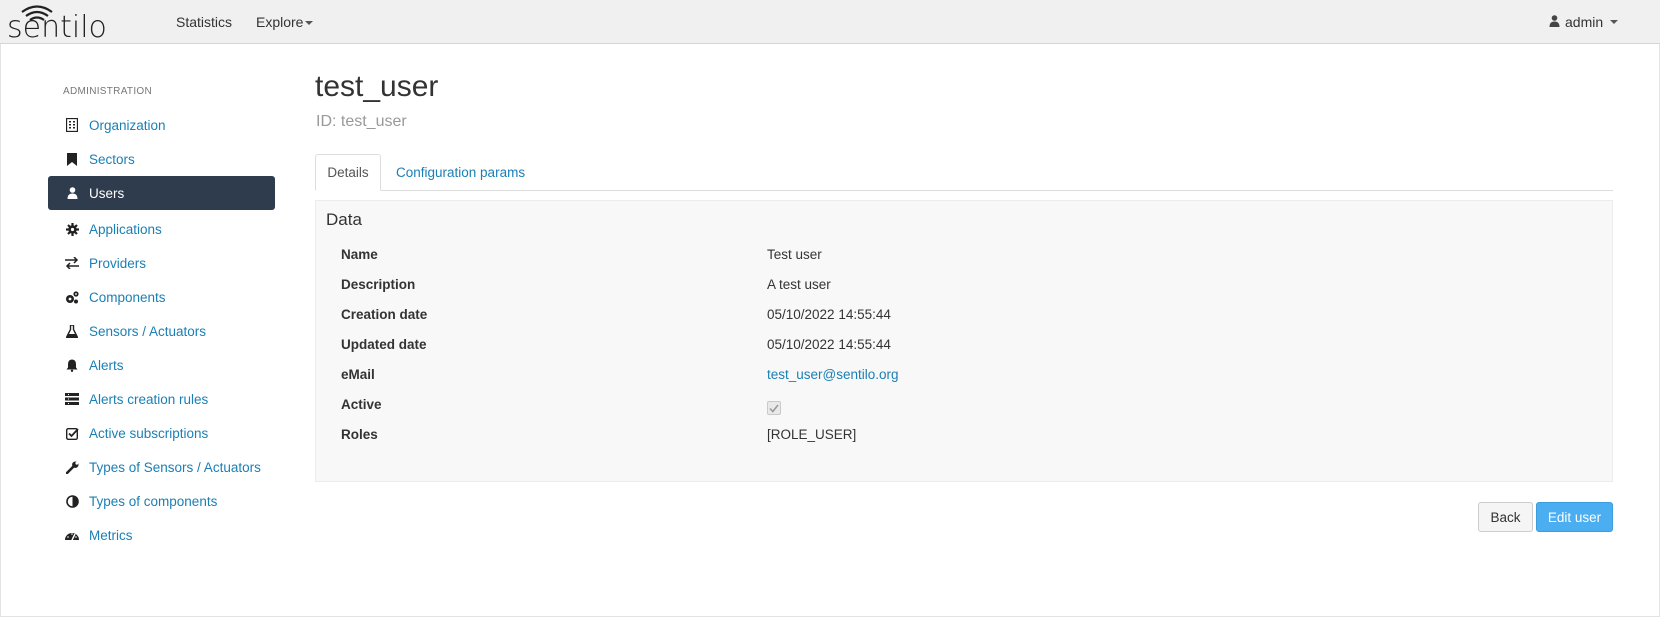 This screenshot has width=1660, height=617. Describe the element at coordinates (72, 535) in the screenshot. I see `dashboard-icon` at that location.